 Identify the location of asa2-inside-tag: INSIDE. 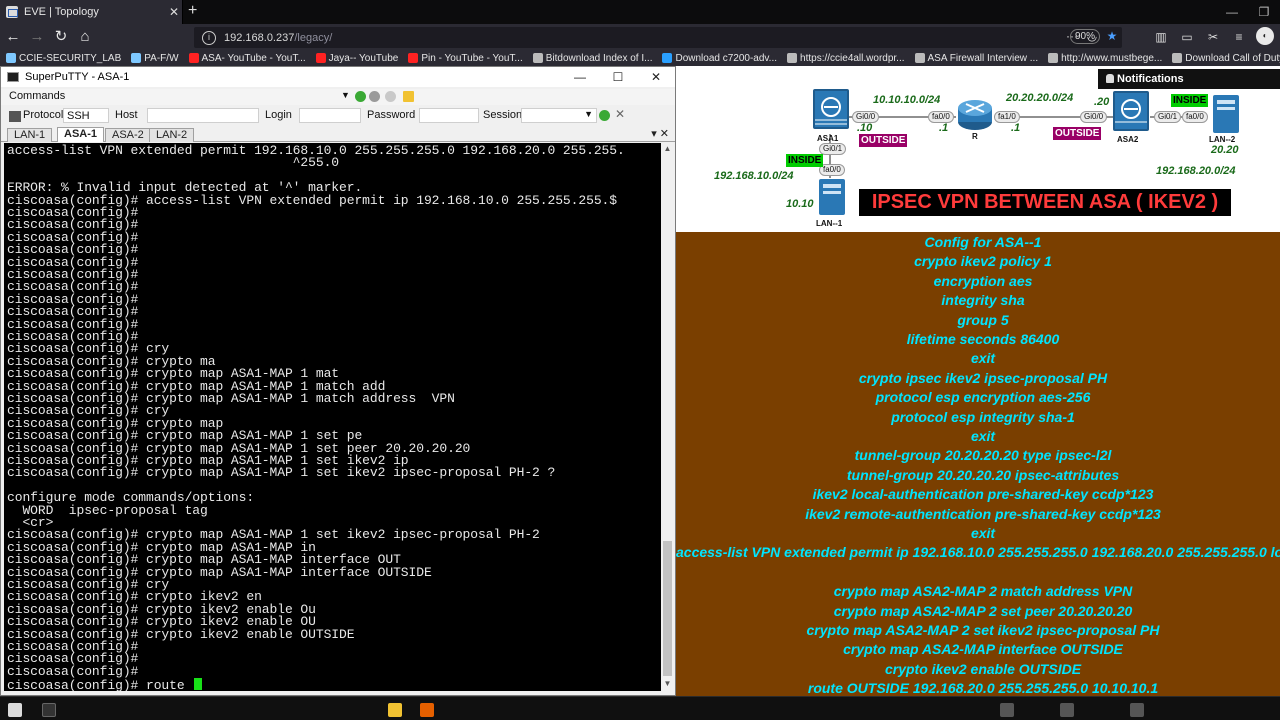
(1190, 100).